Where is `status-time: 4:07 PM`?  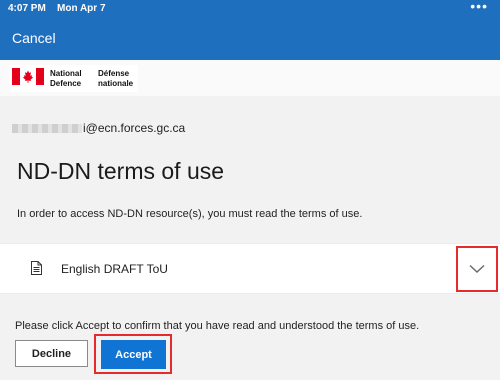 status-time: 4:07 PM is located at coordinates (27, 8).